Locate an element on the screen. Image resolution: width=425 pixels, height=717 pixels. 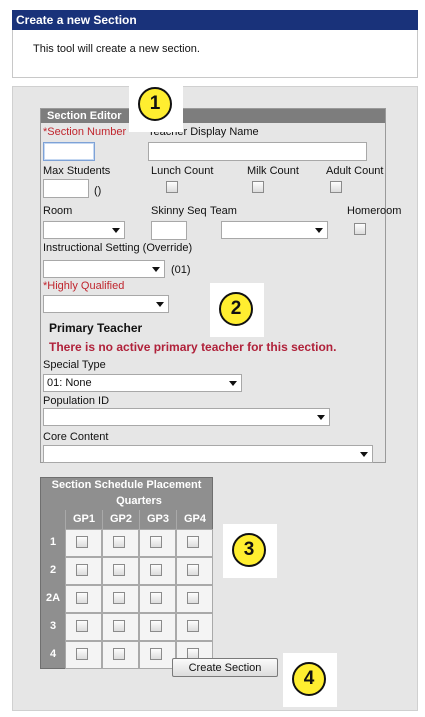
max-students-label: Max Students is located at coordinates (77, 171).